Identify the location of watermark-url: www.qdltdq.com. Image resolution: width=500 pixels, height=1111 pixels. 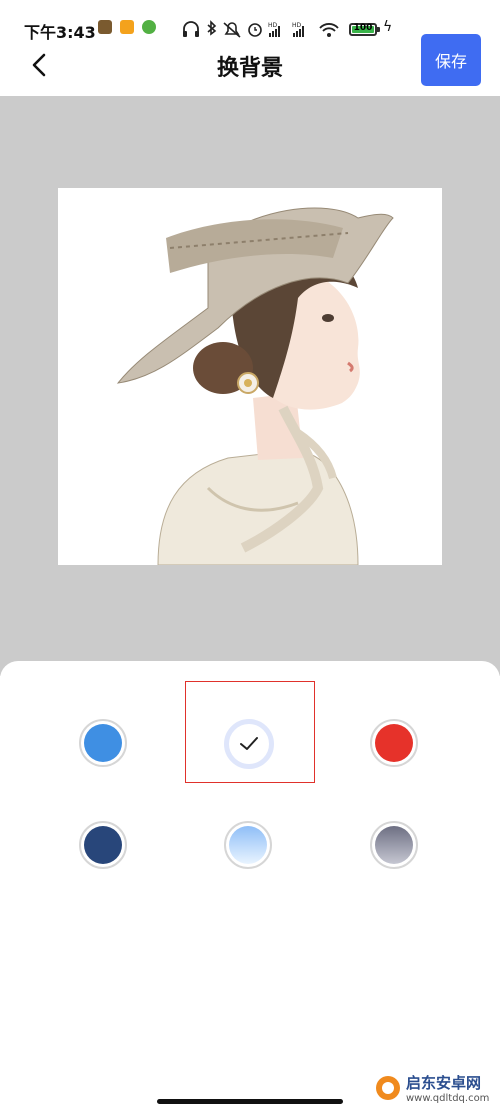
(448, 1098).